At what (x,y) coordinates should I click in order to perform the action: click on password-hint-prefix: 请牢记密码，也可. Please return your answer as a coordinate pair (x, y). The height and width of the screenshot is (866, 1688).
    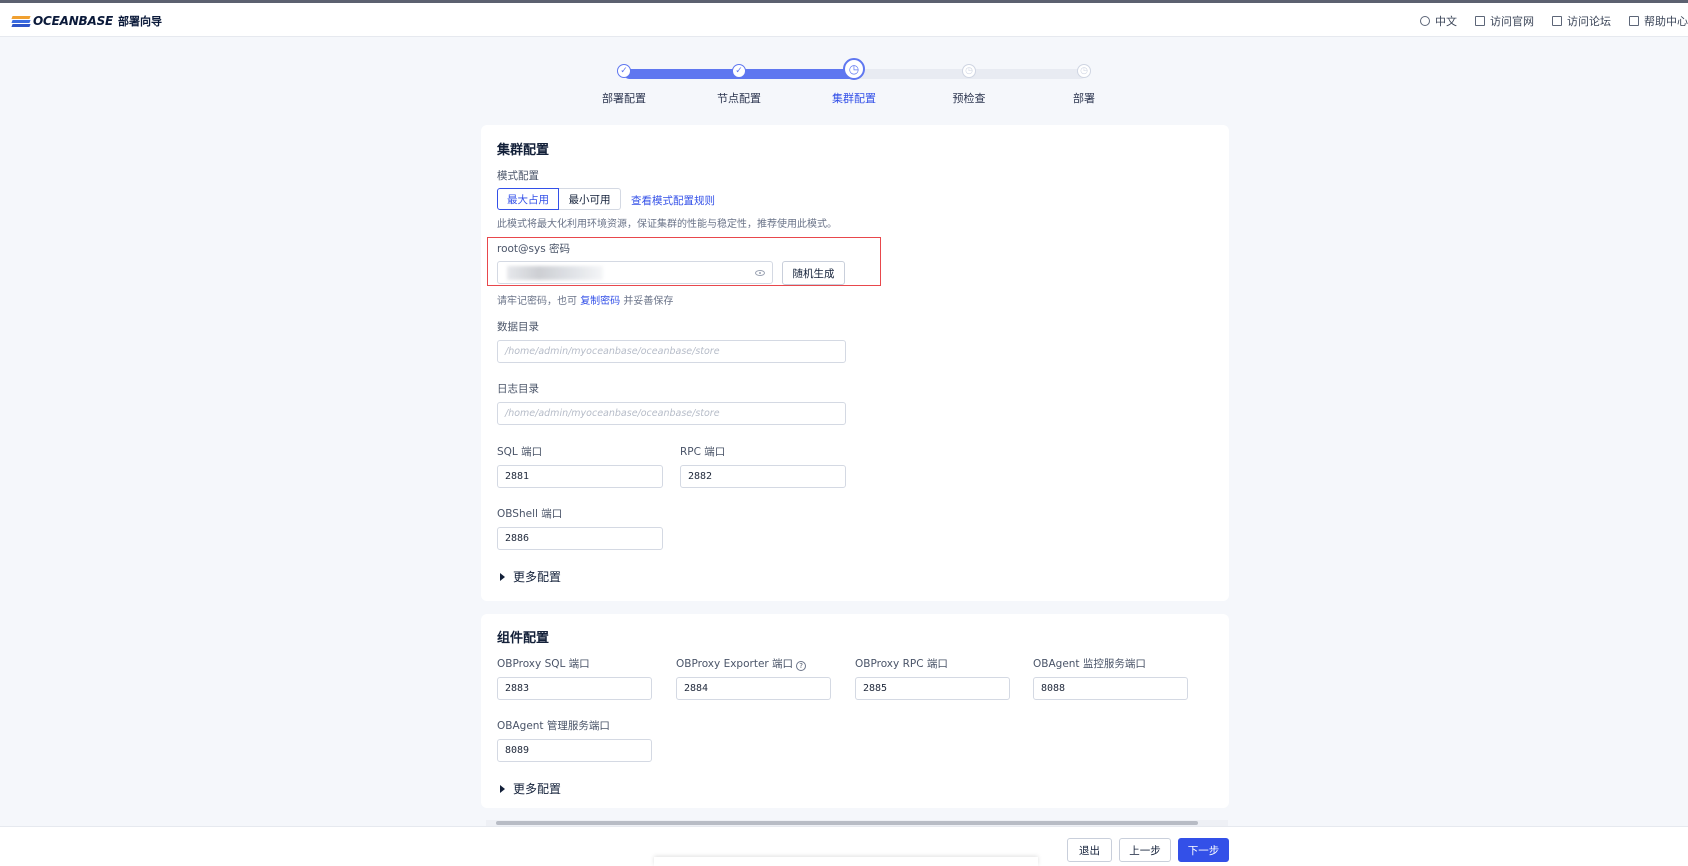
    Looking at the image, I should click on (537, 301).